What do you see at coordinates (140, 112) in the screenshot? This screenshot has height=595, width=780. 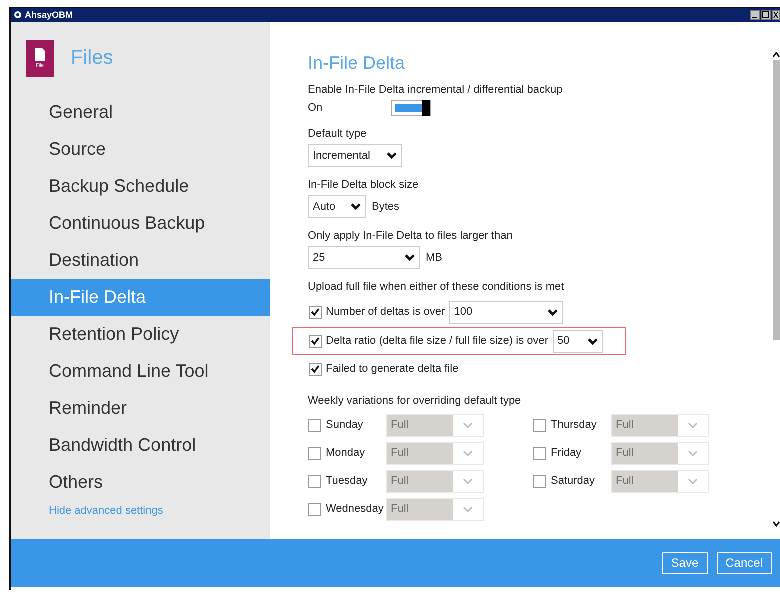 I see `sidebar-item: General` at bounding box center [140, 112].